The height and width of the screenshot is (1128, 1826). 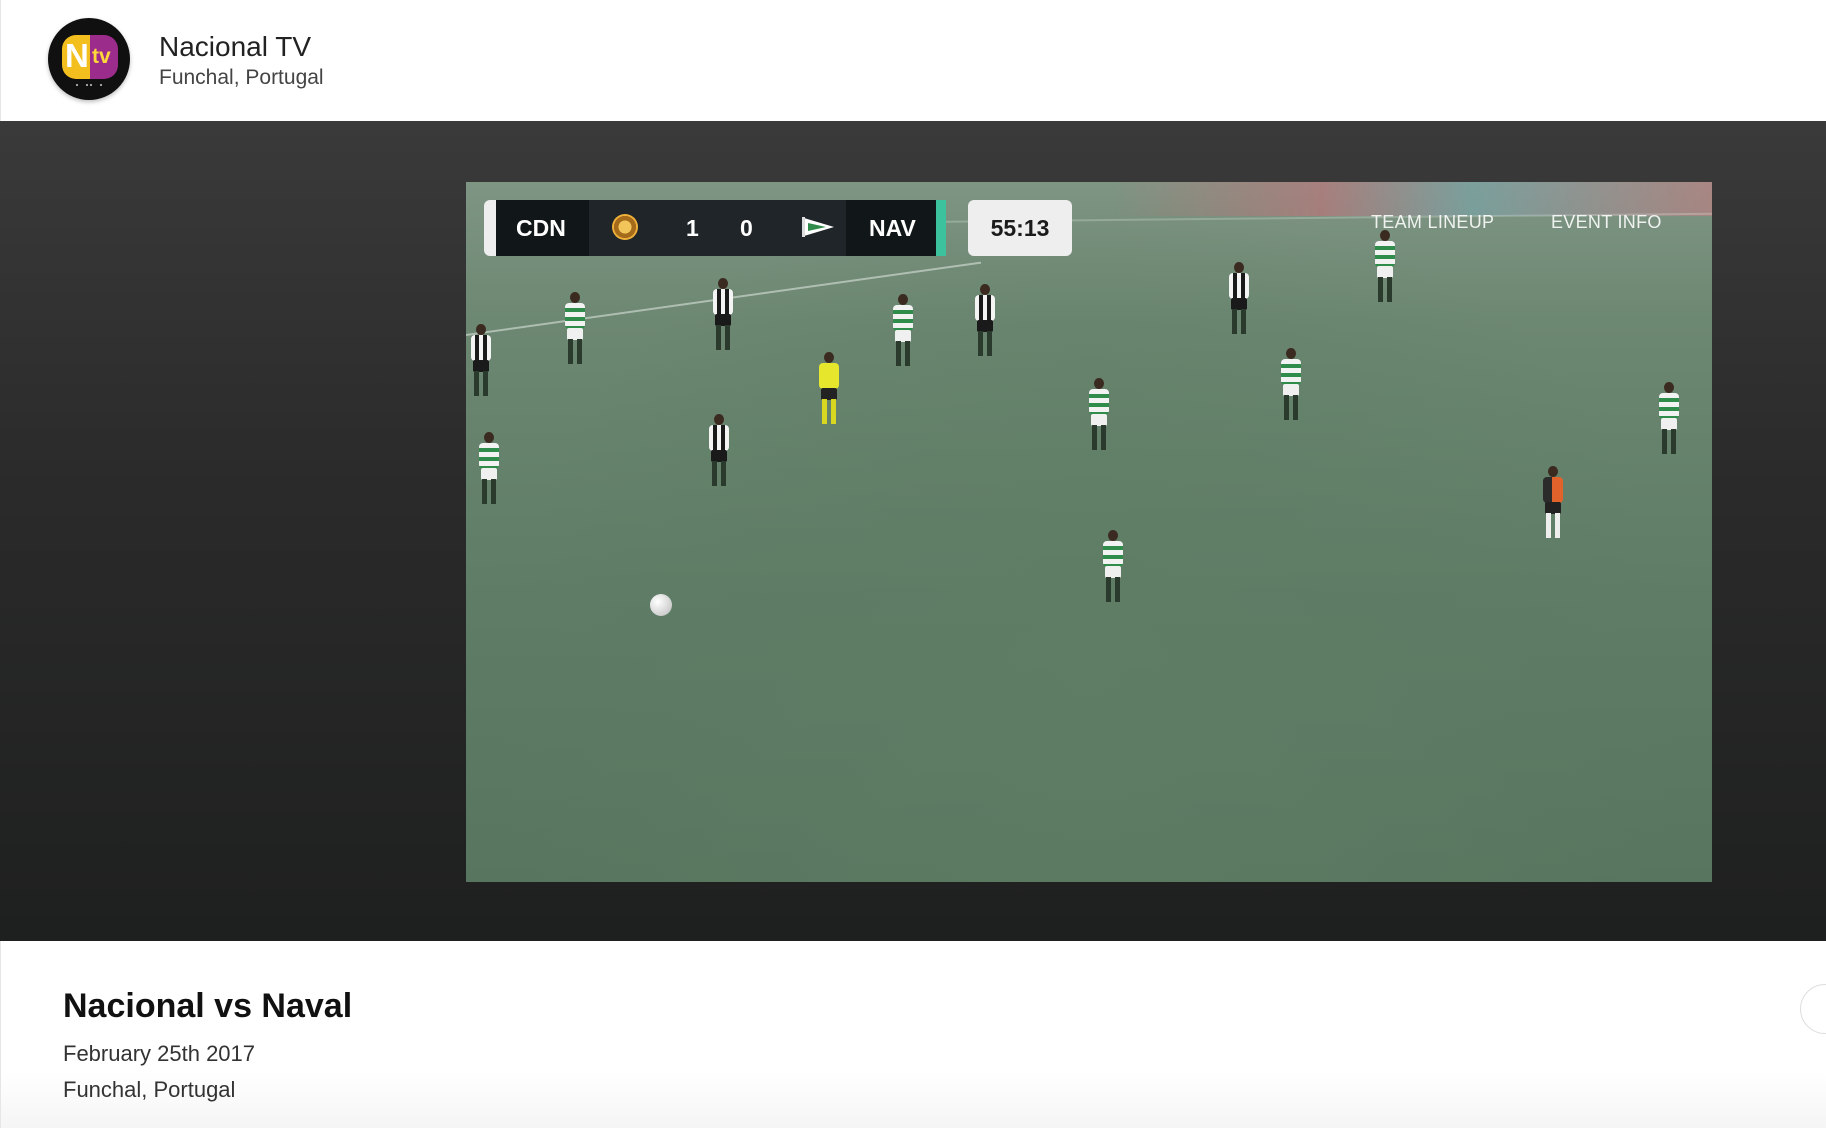 What do you see at coordinates (89, 86) in the screenshot?
I see `logo-dots` at bounding box center [89, 86].